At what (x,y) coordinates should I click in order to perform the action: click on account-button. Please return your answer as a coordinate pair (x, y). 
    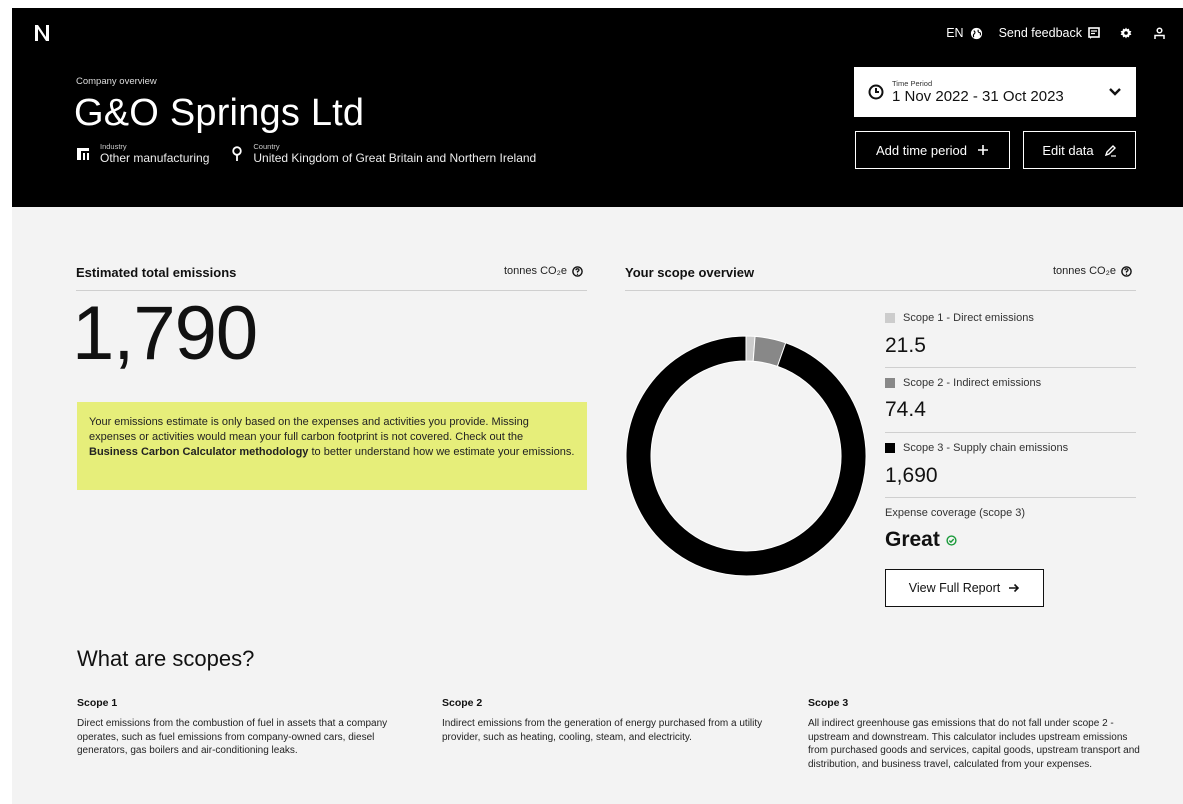
    Looking at the image, I should click on (1159, 33).